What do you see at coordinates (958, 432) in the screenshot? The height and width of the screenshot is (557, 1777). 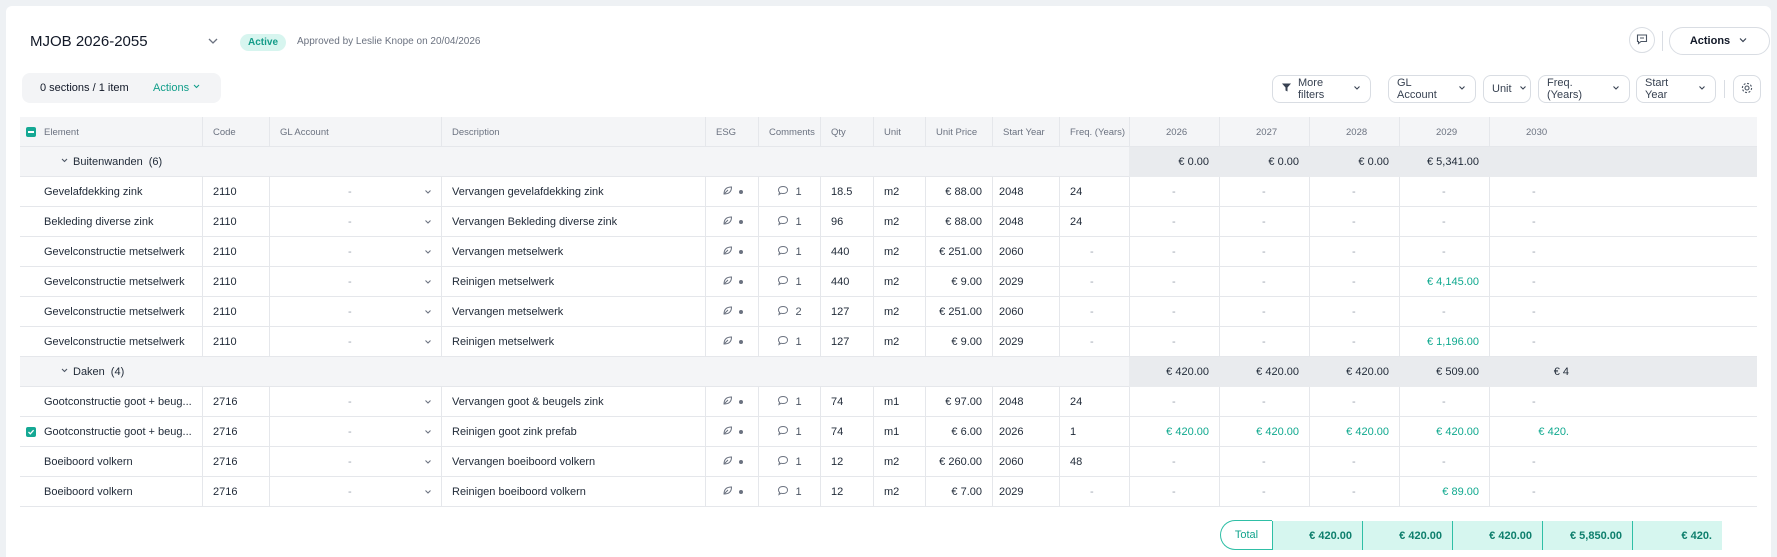 I see `unit-price-cell: € 6.00` at bounding box center [958, 432].